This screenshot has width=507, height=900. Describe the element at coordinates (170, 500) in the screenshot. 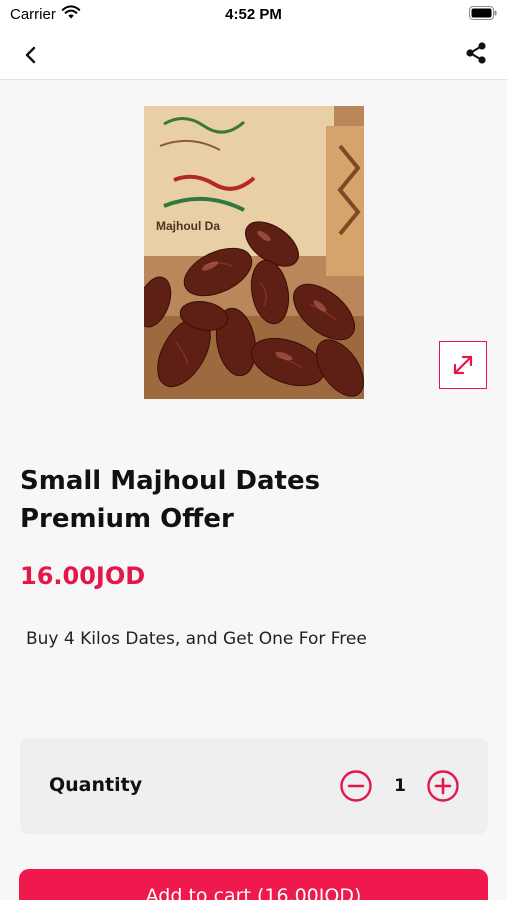

I see `product-title: Small Majhoul Dates Premium Offer` at that location.